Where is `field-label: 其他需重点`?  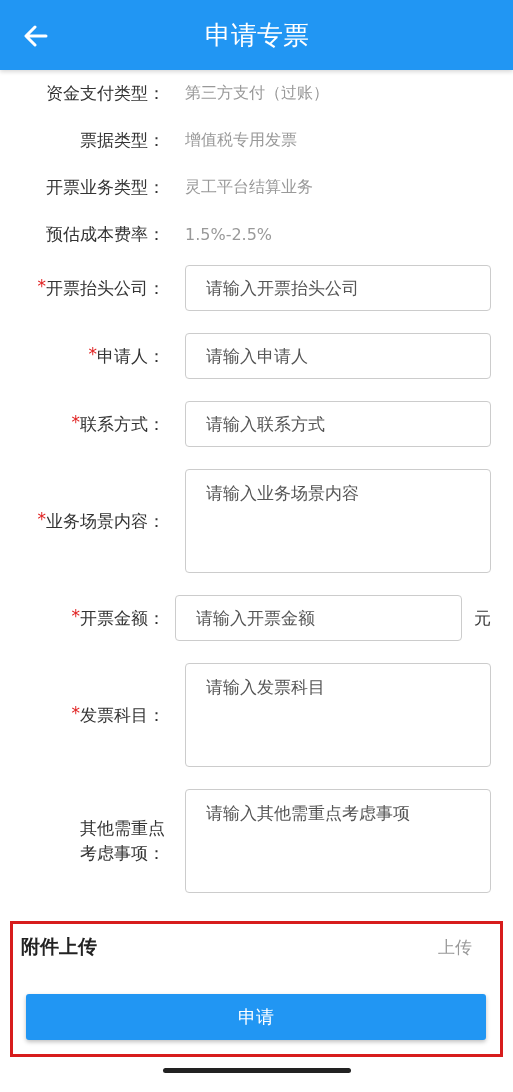
field-label: 其他需重点 is located at coordinates (122, 829).